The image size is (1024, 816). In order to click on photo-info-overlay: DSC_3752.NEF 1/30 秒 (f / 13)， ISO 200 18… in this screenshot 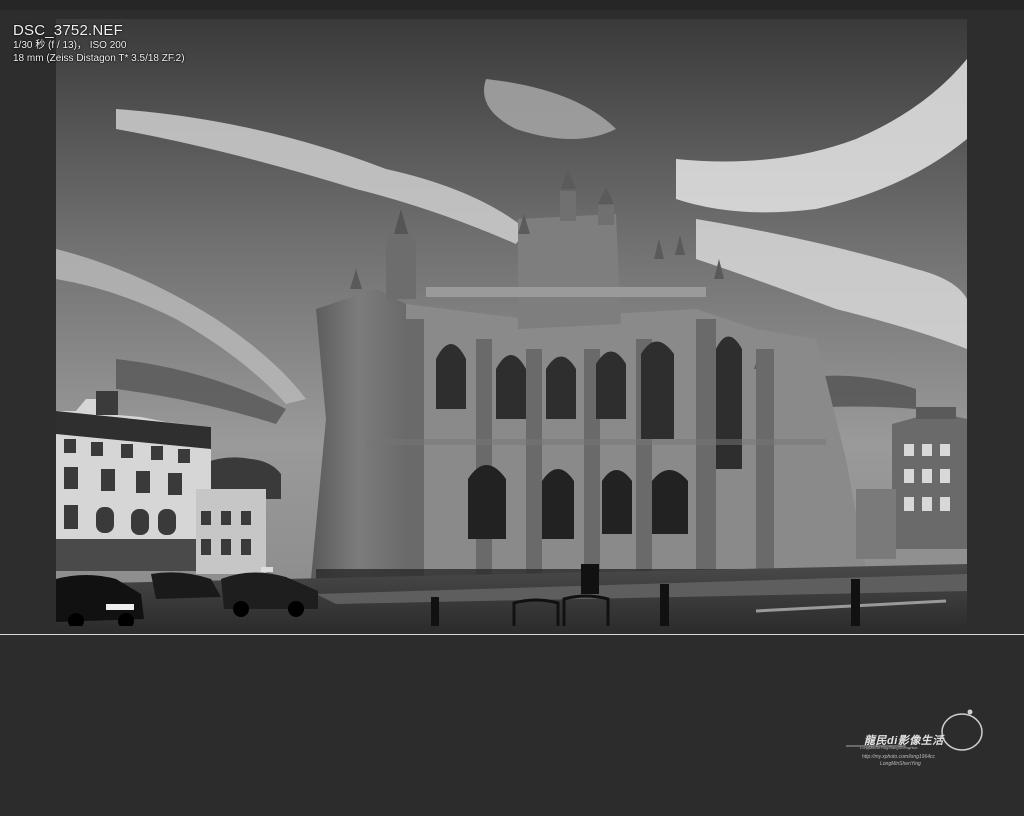, I will do `click(99, 43)`.